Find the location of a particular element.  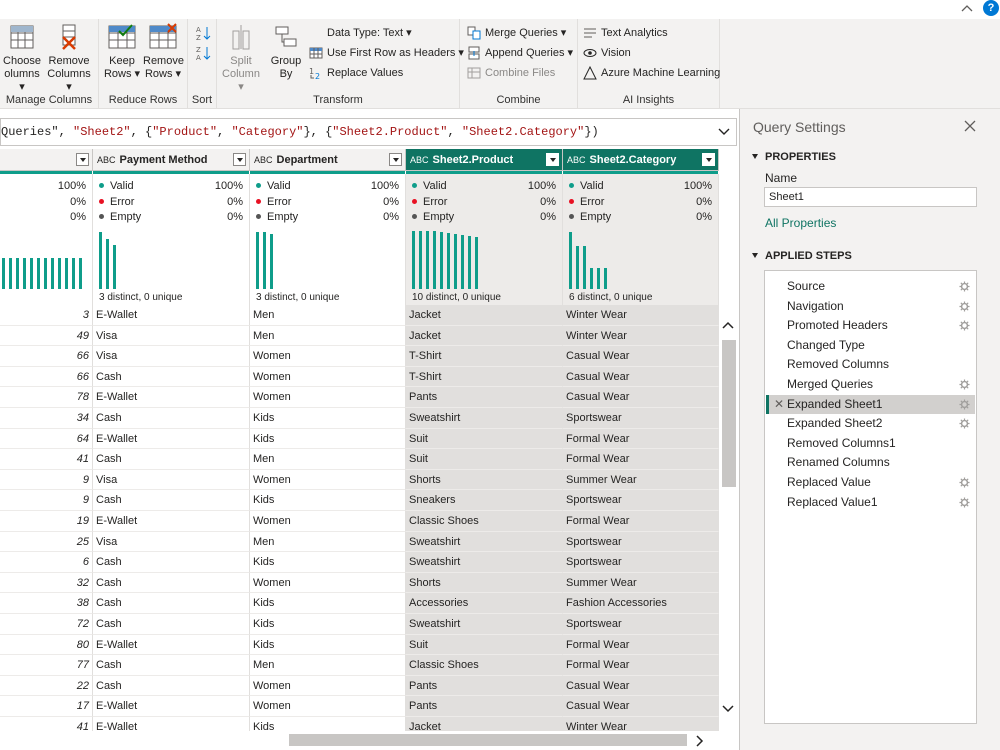

table-cell: 25 is located at coordinates (46, 542).